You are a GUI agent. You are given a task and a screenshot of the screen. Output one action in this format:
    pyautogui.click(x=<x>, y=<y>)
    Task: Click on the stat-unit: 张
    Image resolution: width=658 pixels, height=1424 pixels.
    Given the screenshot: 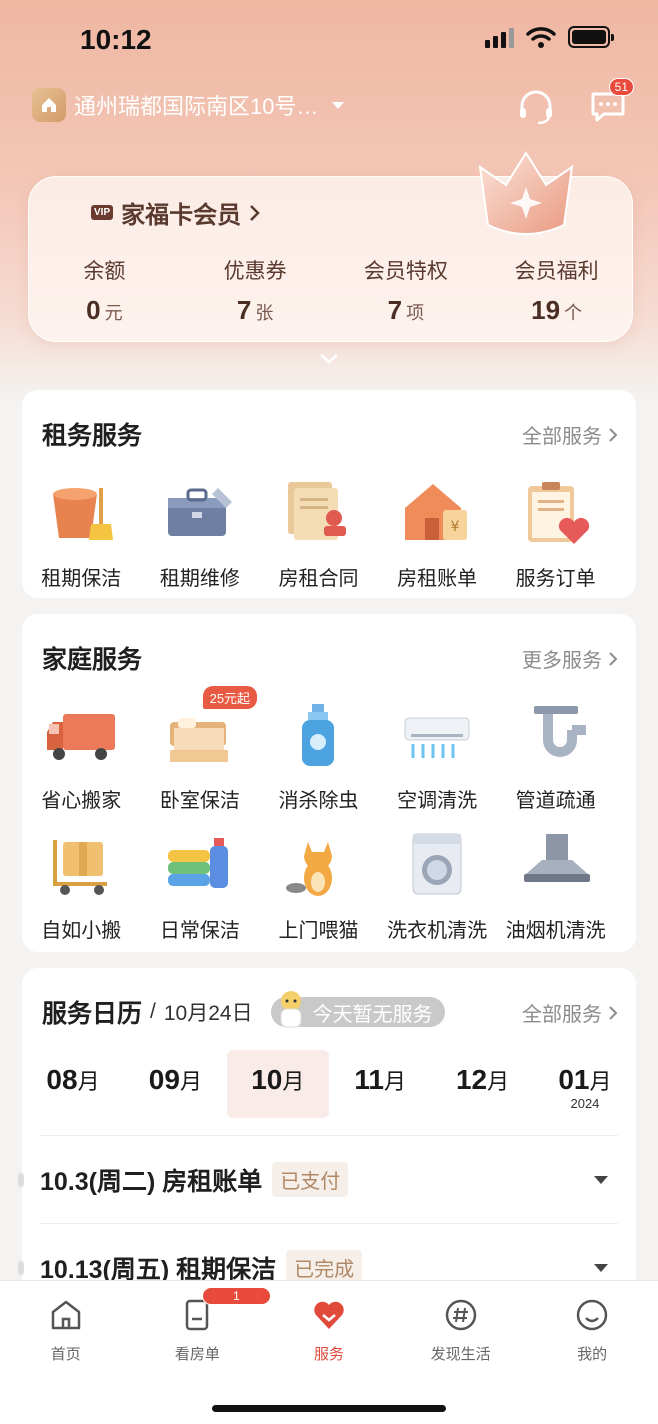 What is the action you would take?
    pyautogui.click(x=264, y=313)
    